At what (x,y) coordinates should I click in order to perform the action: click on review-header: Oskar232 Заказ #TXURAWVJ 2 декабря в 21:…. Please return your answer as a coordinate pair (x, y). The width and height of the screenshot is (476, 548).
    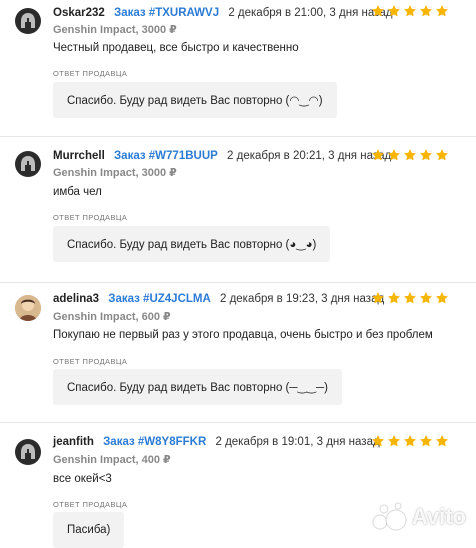
    Looking at the image, I should click on (223, 13).